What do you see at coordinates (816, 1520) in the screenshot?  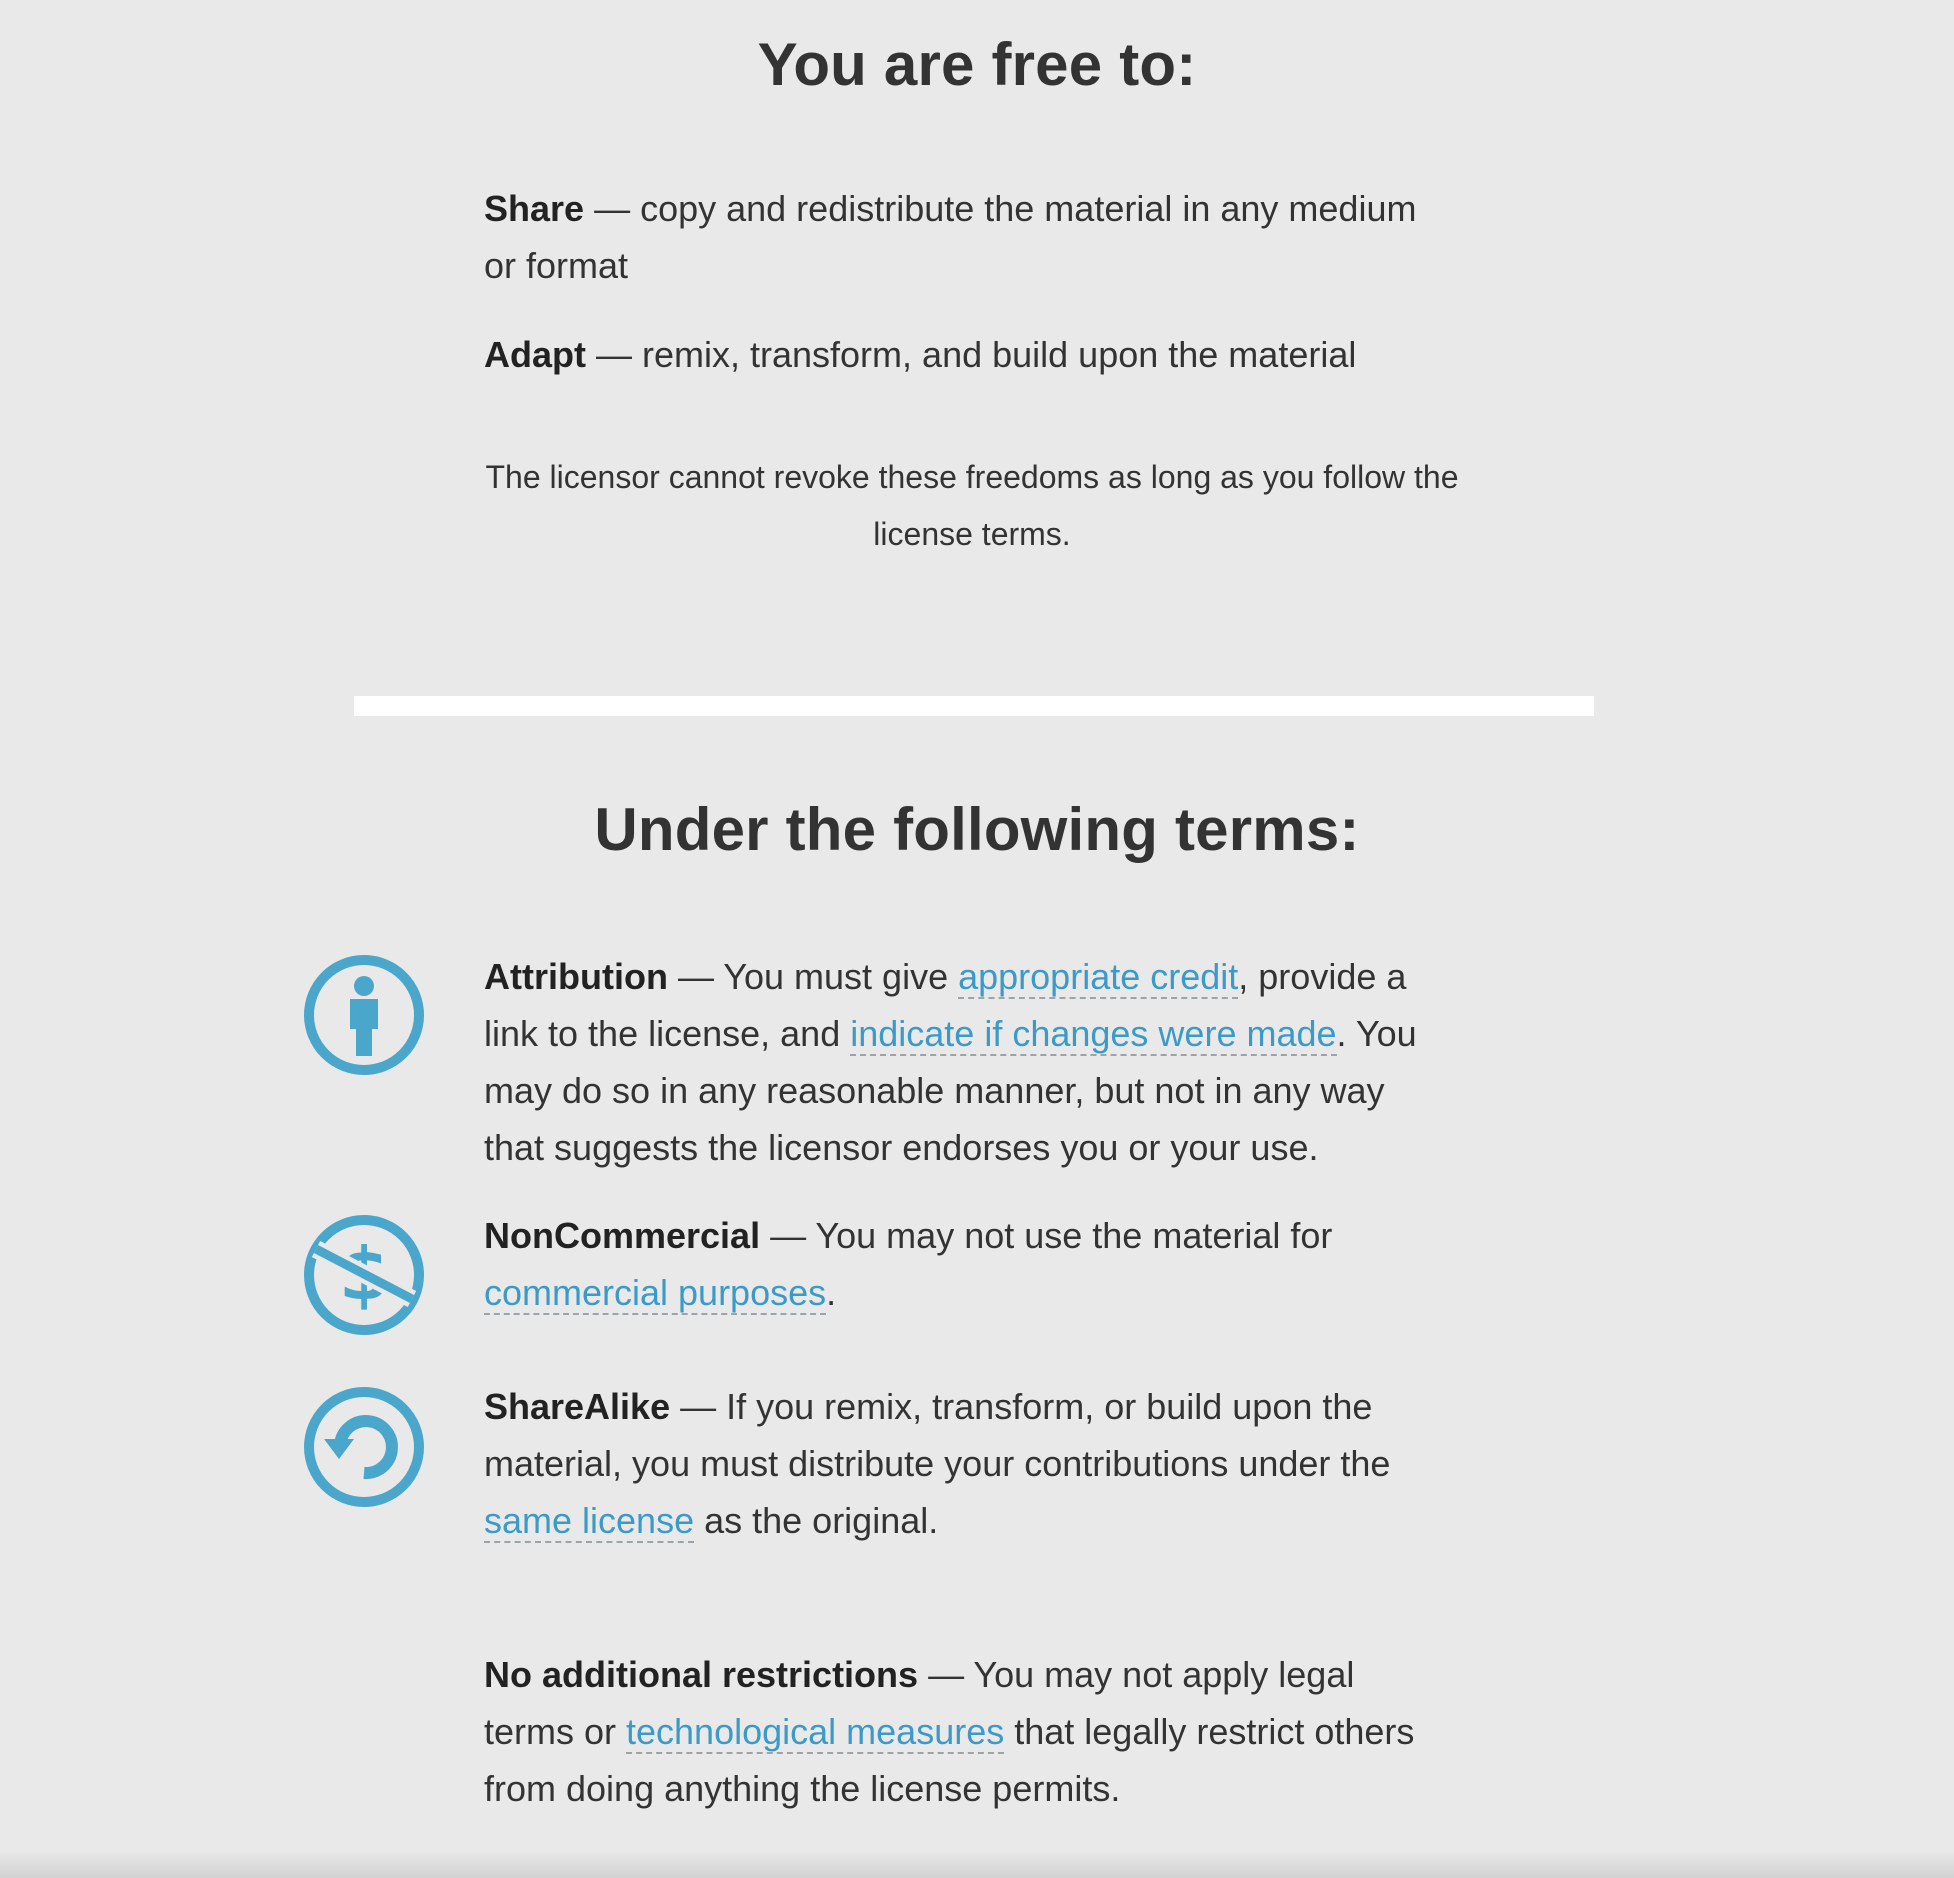 I see `sharealike-text-2: as the original.` at bounding box center [816, 1520].